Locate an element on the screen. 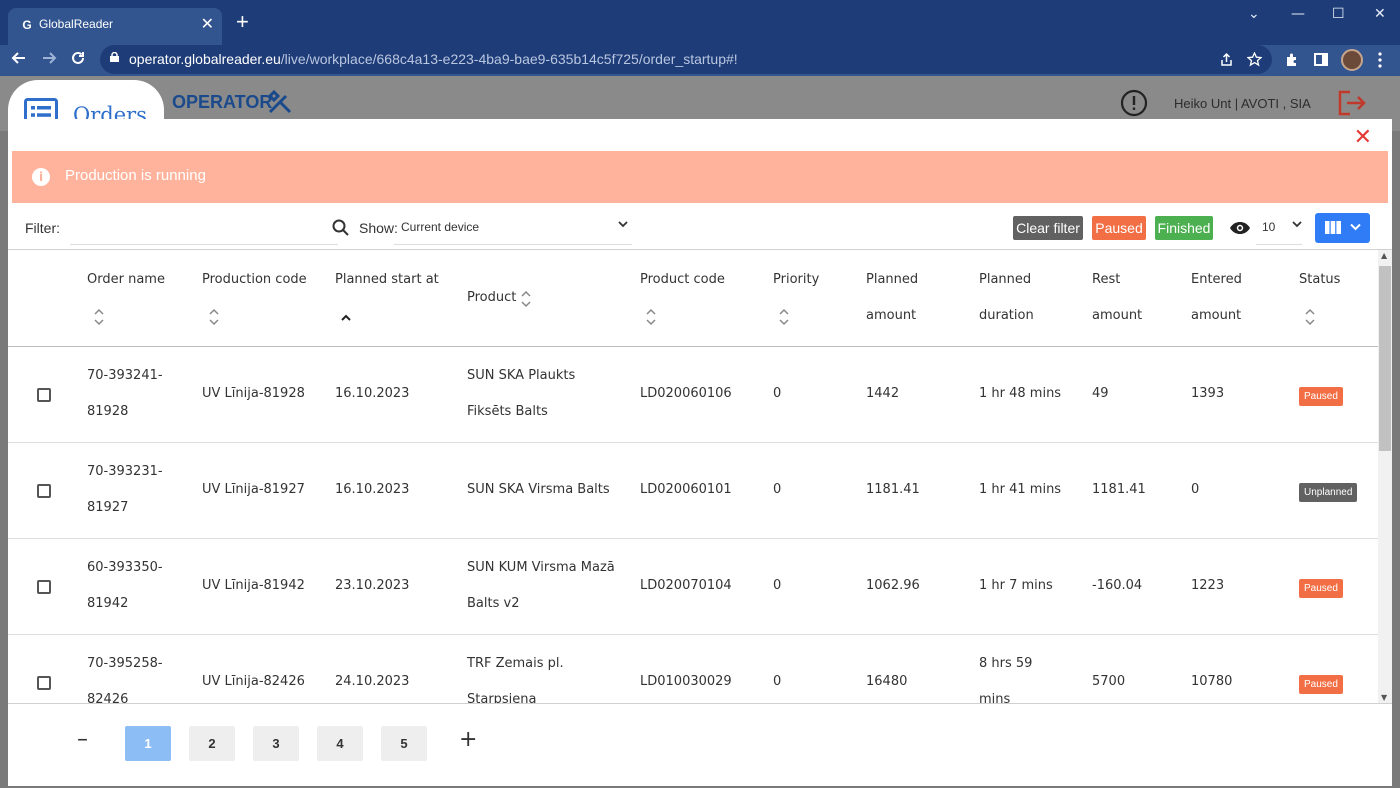 The image size is (1400, 788). status-badge: Unplanned is located at coordinates (1328, 492).